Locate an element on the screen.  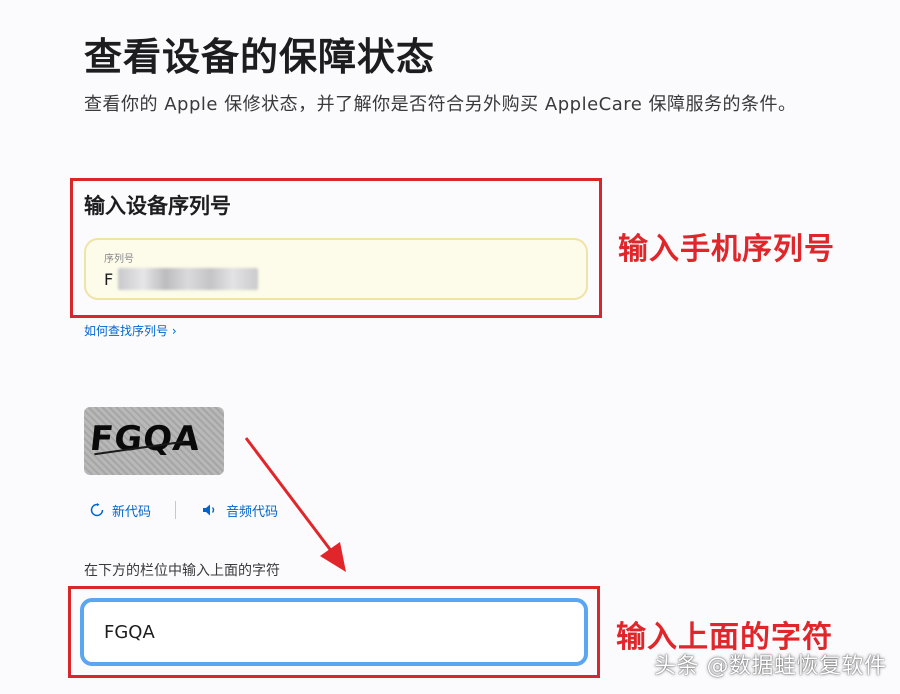
audio-code-label: 音频代码 is located at coordinates (252, 512).